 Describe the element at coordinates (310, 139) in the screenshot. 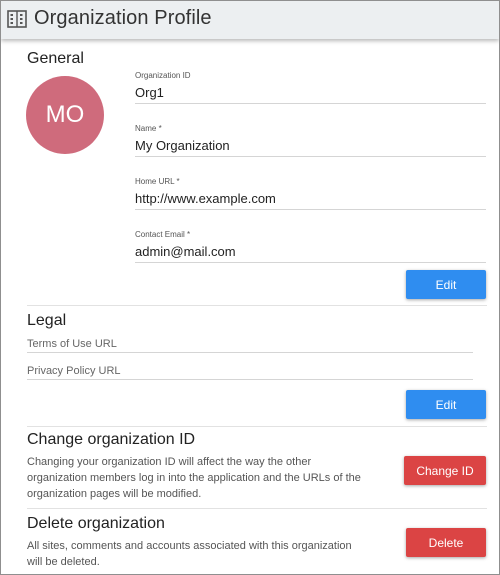

I see `name-field: Name * My Organization` at that location.